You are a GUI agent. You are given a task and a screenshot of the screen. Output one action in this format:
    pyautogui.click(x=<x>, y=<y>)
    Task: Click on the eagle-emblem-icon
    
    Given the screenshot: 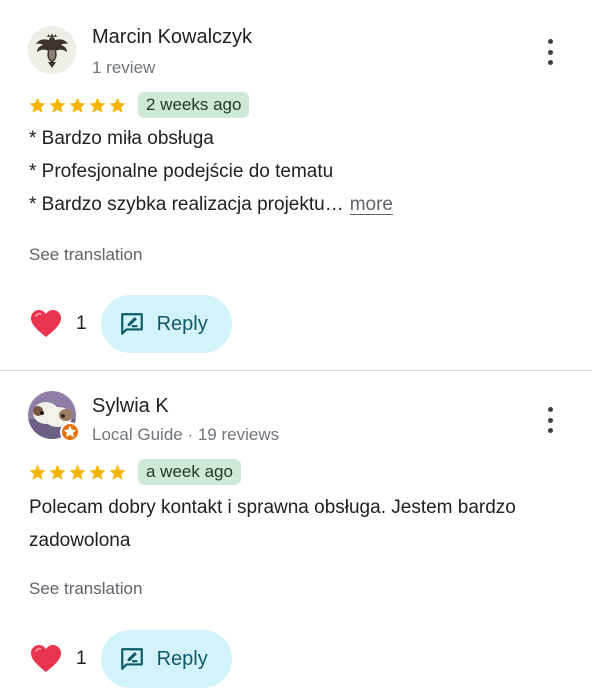 What is the action you would take?
    pyautogui.click(x=52, y=50)
    